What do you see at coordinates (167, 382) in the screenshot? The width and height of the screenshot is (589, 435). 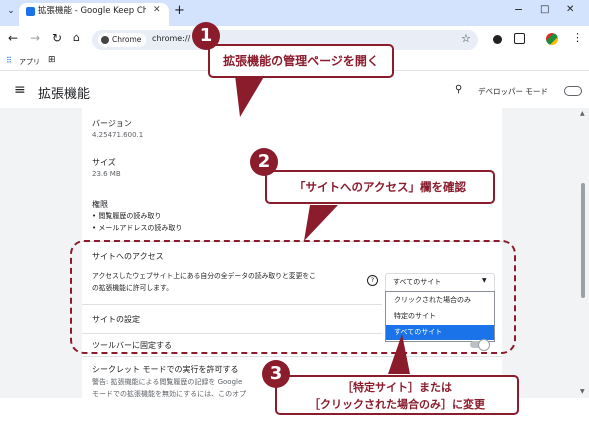 I see `incognito-desc: 警告: 拡張機能による閲覧履歴の記録を Google` at bounding box center [167, 382].